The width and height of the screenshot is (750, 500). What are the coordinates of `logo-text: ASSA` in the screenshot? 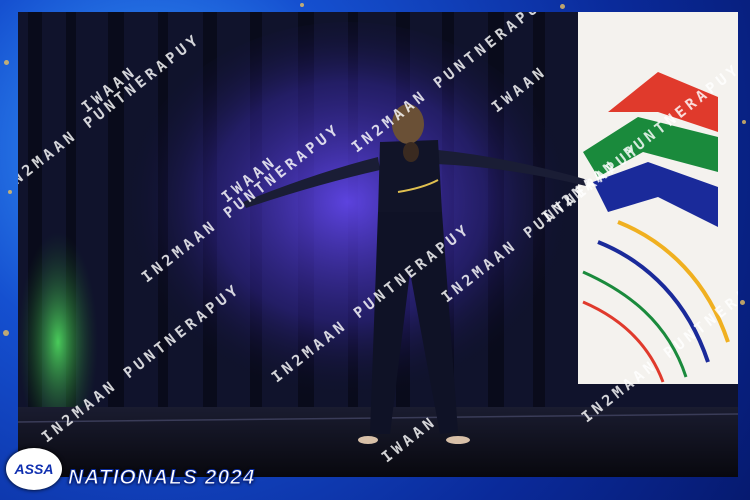 It's located at (34, 469).